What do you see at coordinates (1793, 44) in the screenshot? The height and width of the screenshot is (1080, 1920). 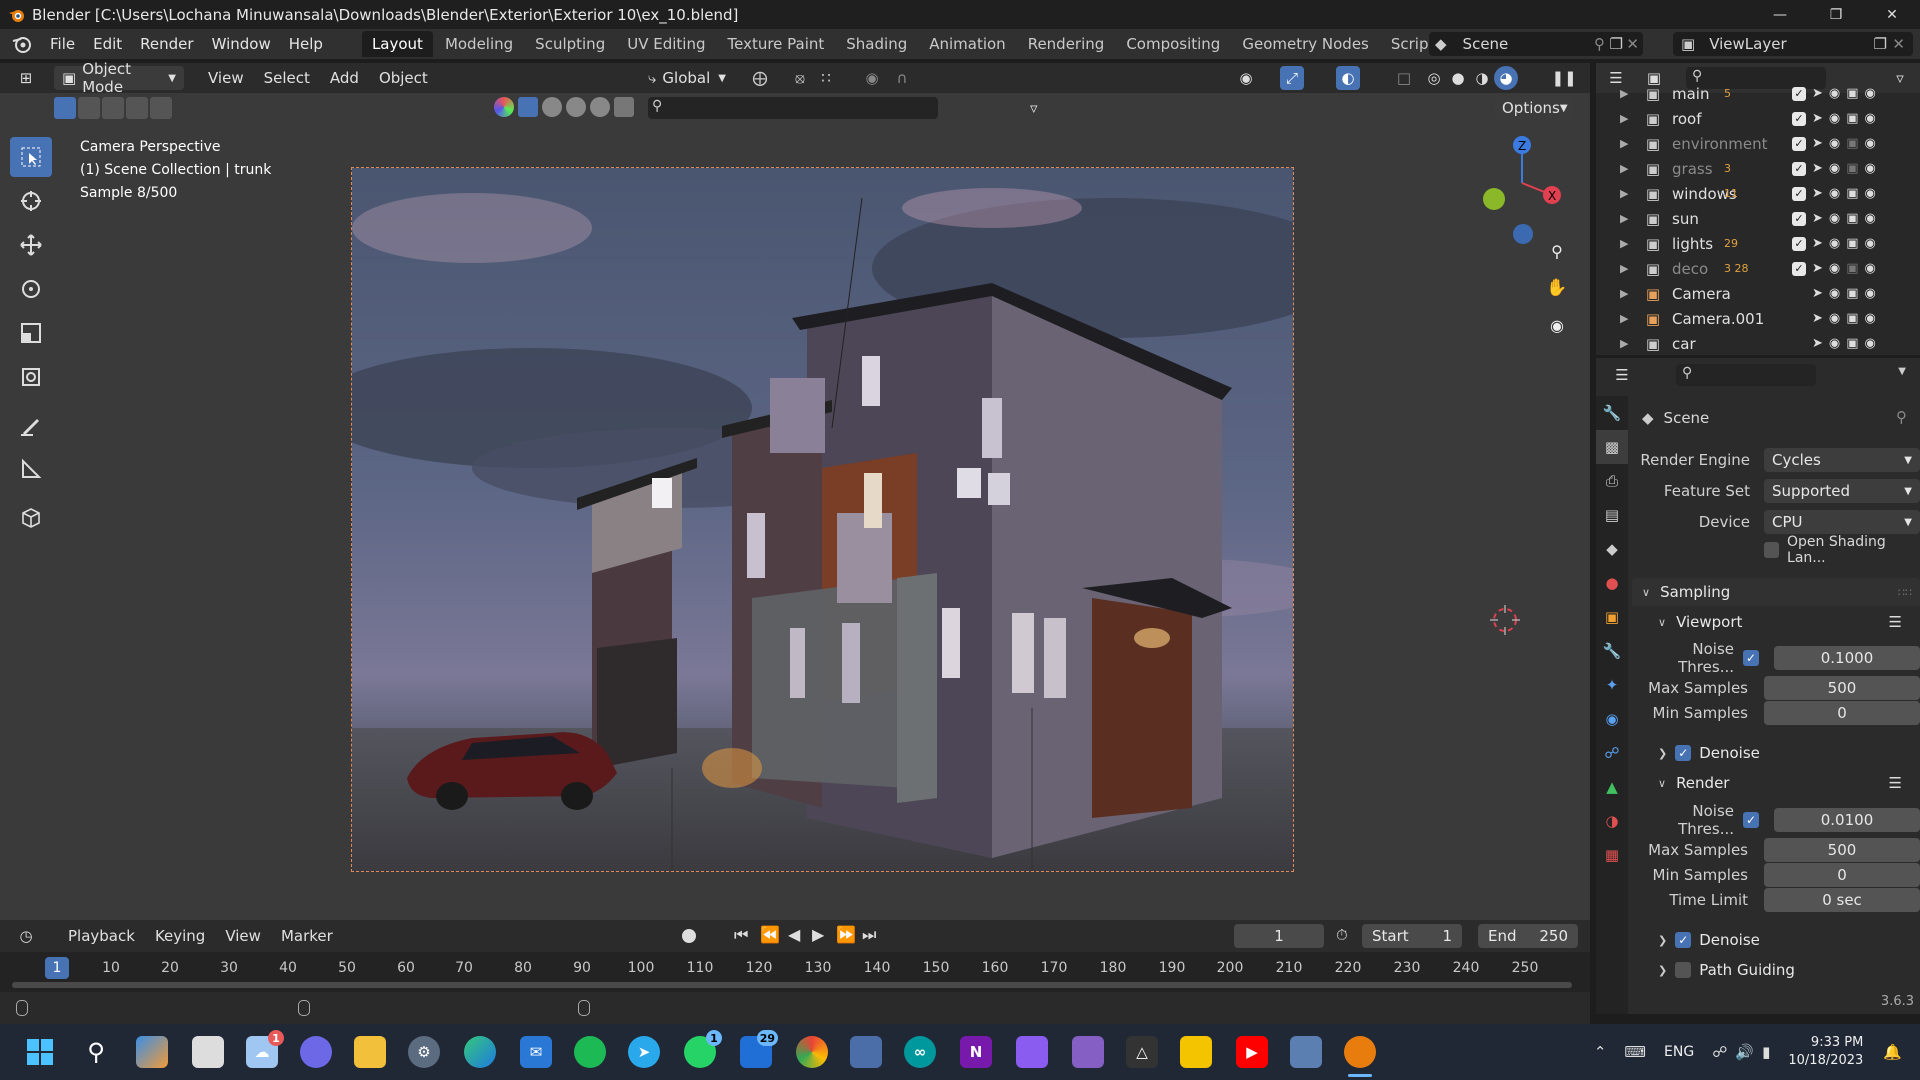 I see `view-layer-selector: ▣ ViewLayer ❐ ✕` at bounding box center [1793, 44].